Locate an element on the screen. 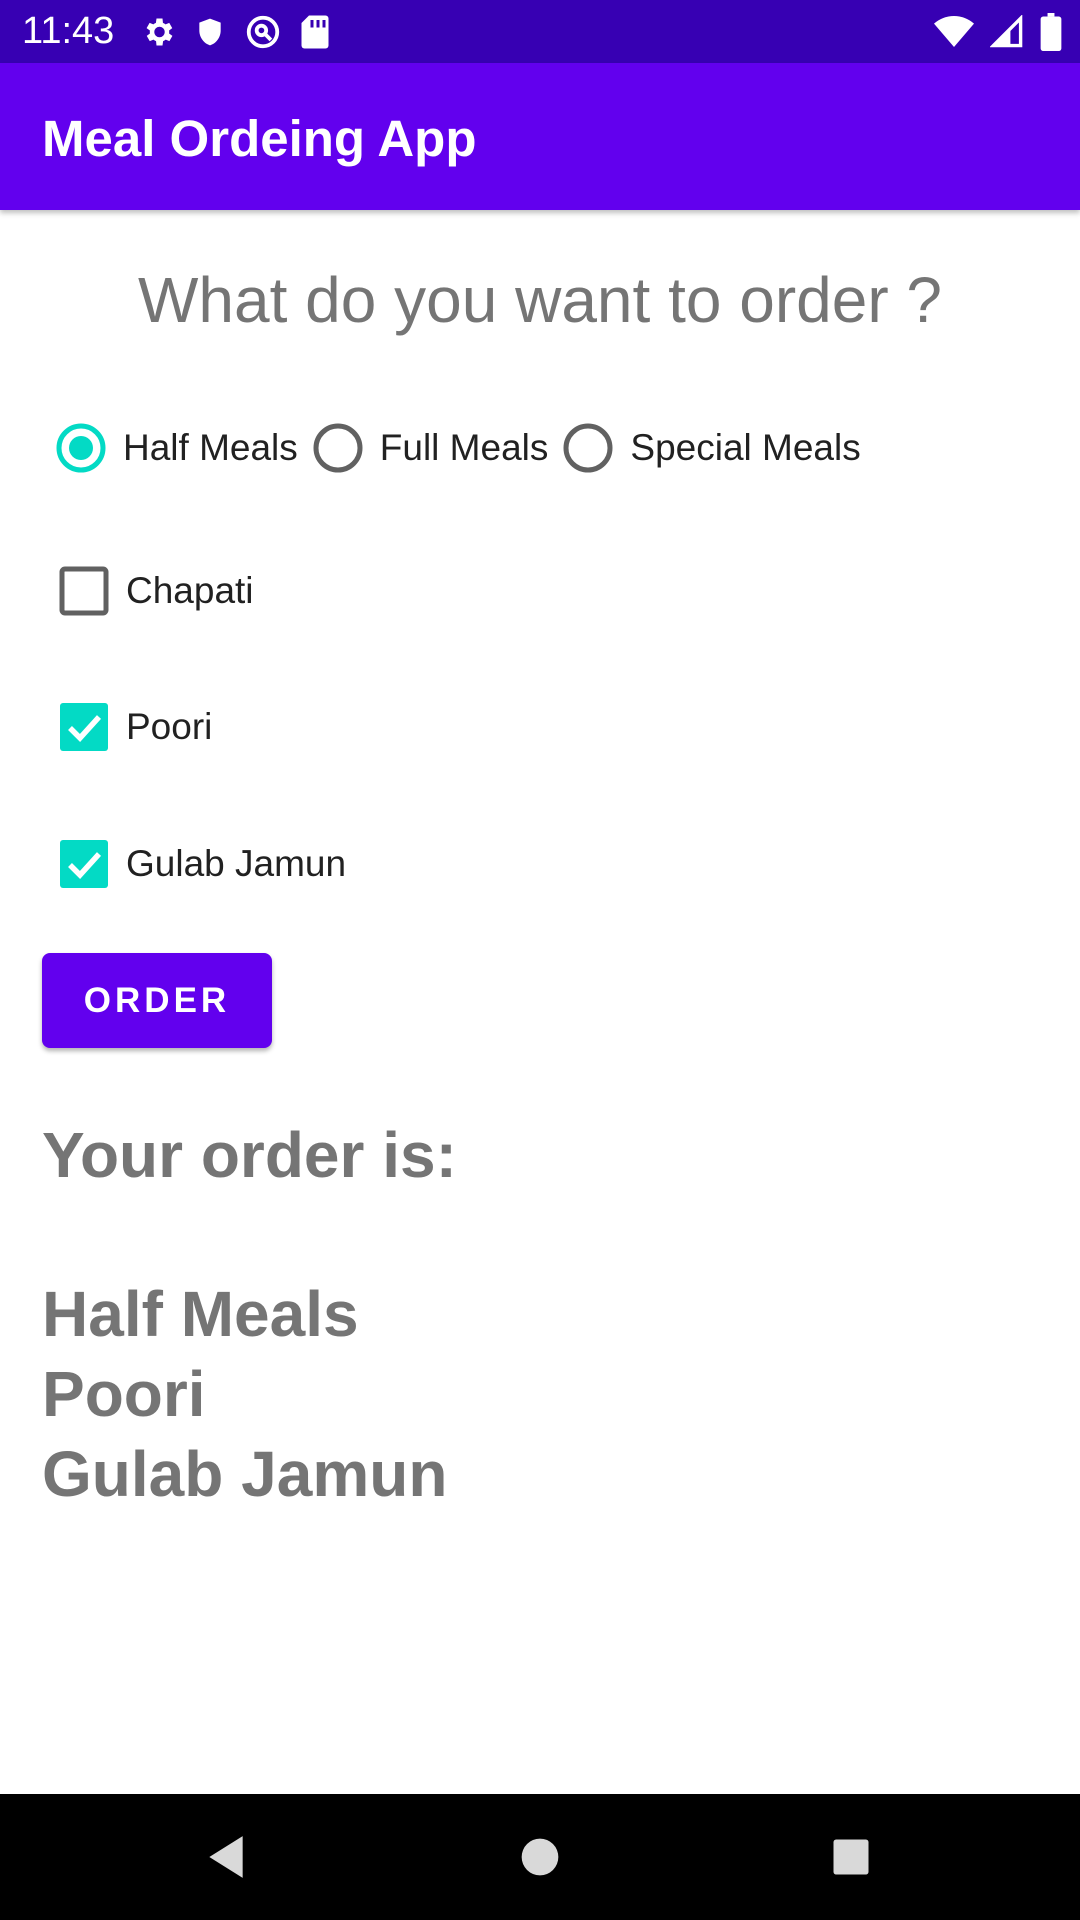  radio-full-meals: Full Meals is located at coordinates (430, 448).